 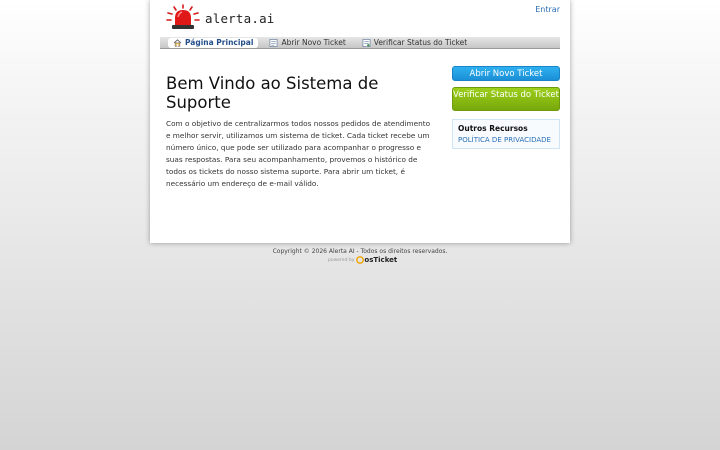 I want to click on resources-title: Outros Recursos, so click(x=493, y=128).